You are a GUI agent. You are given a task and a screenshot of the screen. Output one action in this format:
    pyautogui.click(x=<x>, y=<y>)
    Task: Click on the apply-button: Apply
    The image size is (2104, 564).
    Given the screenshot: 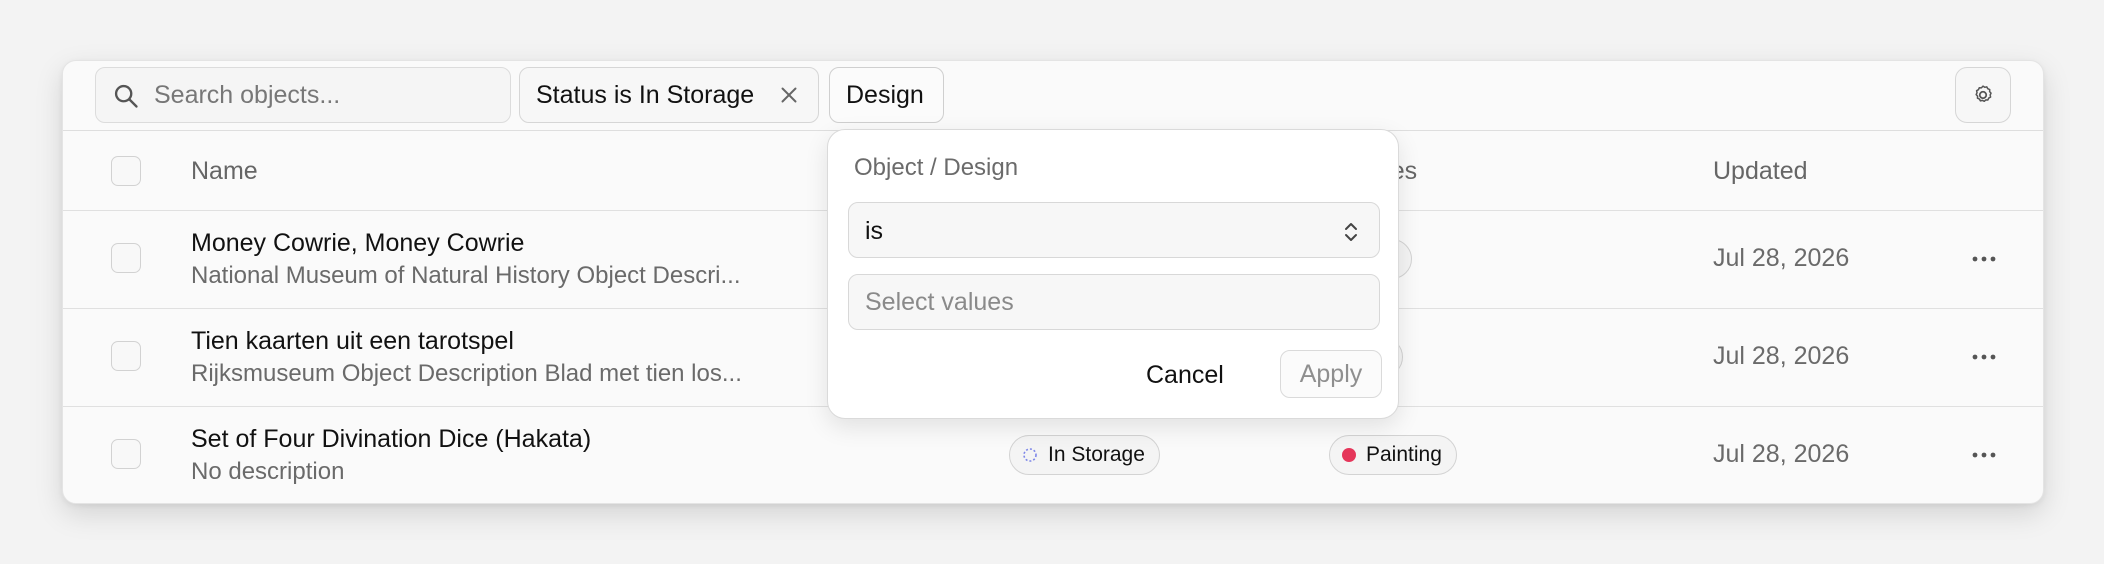 What is the action you would take?
    pyautogui.click(x=1331, y=374)
    